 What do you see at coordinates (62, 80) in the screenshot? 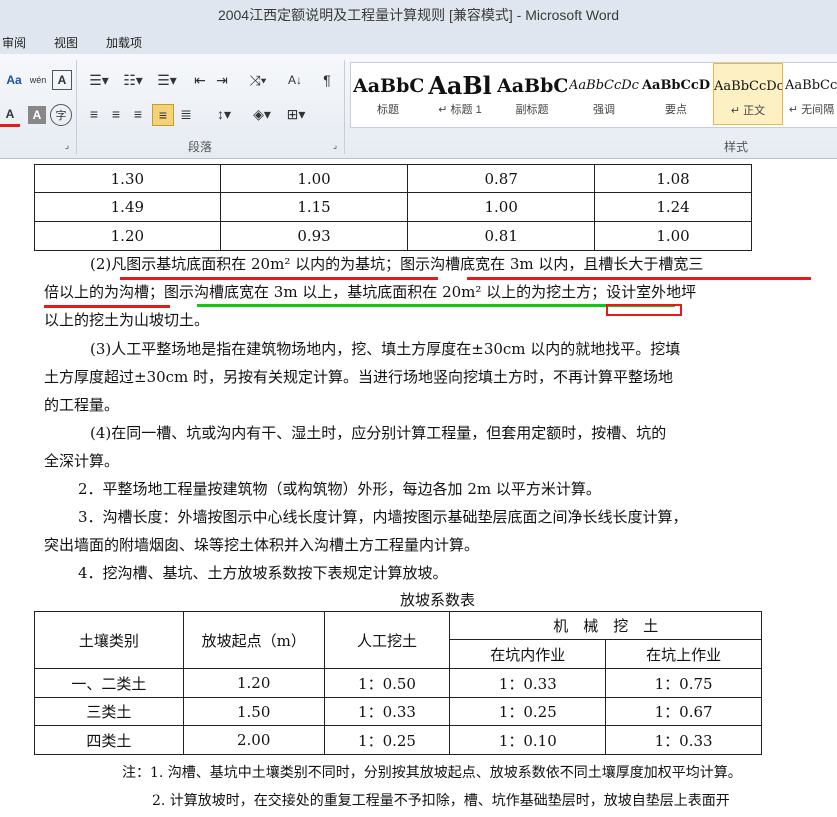
I see `character-border-icon: A` at bounding box center [62, 80].